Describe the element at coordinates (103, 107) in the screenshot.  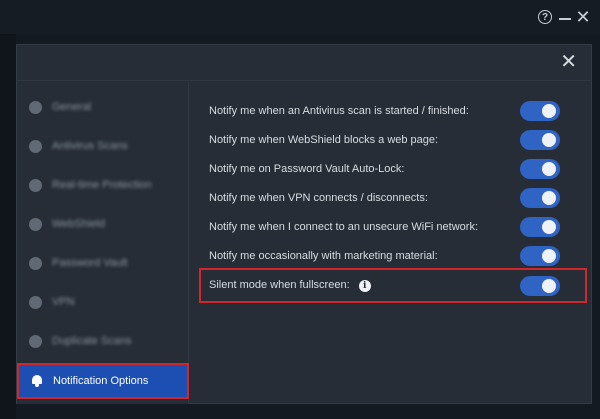
I see `sidebar-item-general: General` at that location.